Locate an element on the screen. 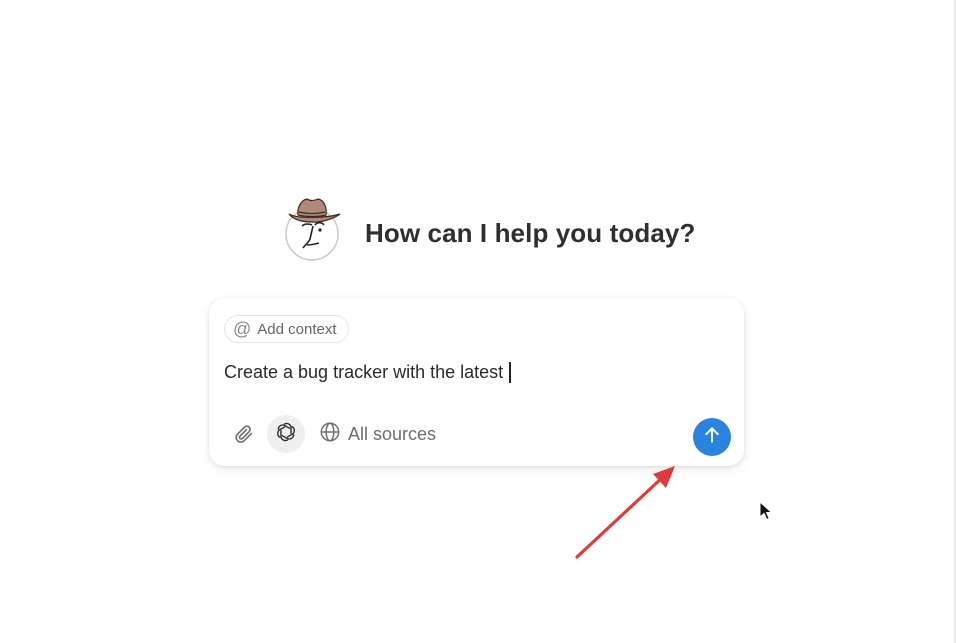 This screenshot has width=956, height=643. greeting-header: How can I help you today? is located at coordinates (489, 229).